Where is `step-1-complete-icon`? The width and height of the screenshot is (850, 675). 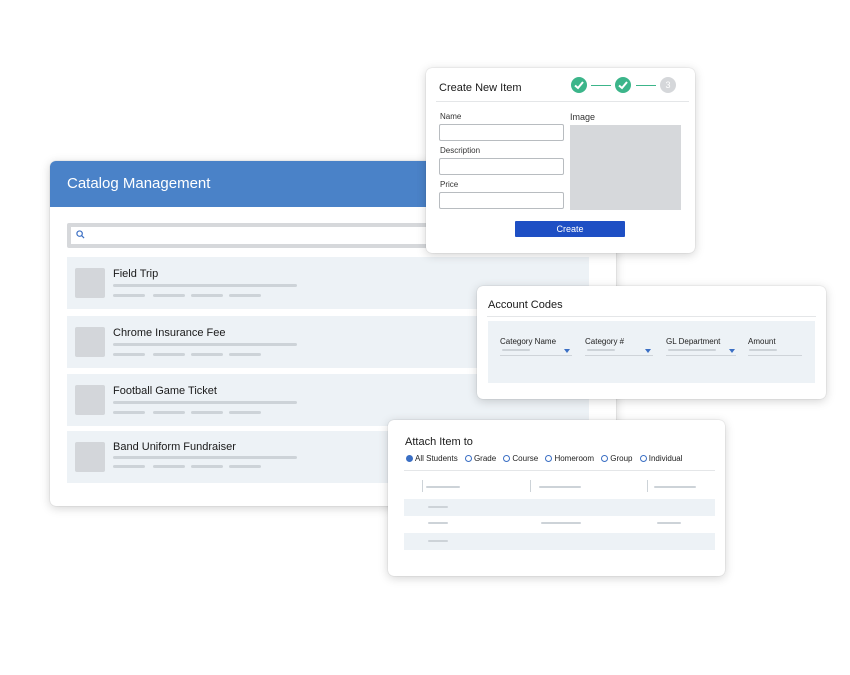
step-1-complete-icon is located at coordinates (579, 85).